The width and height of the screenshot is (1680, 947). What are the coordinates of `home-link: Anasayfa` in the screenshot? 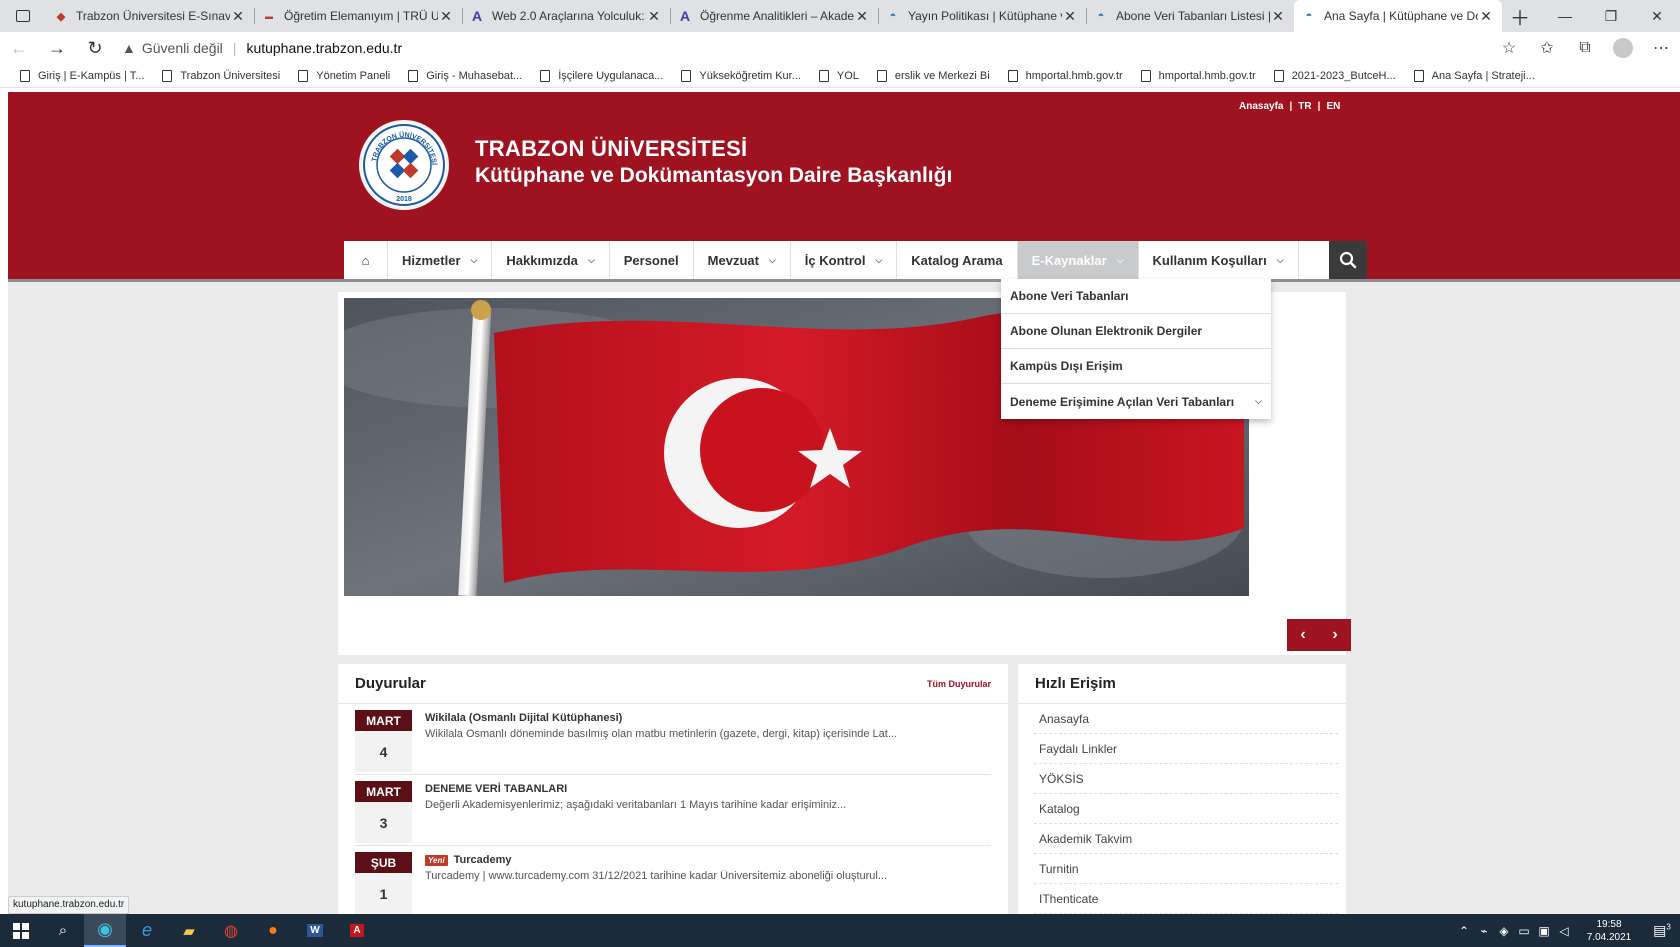 It's located at (1261, 106).